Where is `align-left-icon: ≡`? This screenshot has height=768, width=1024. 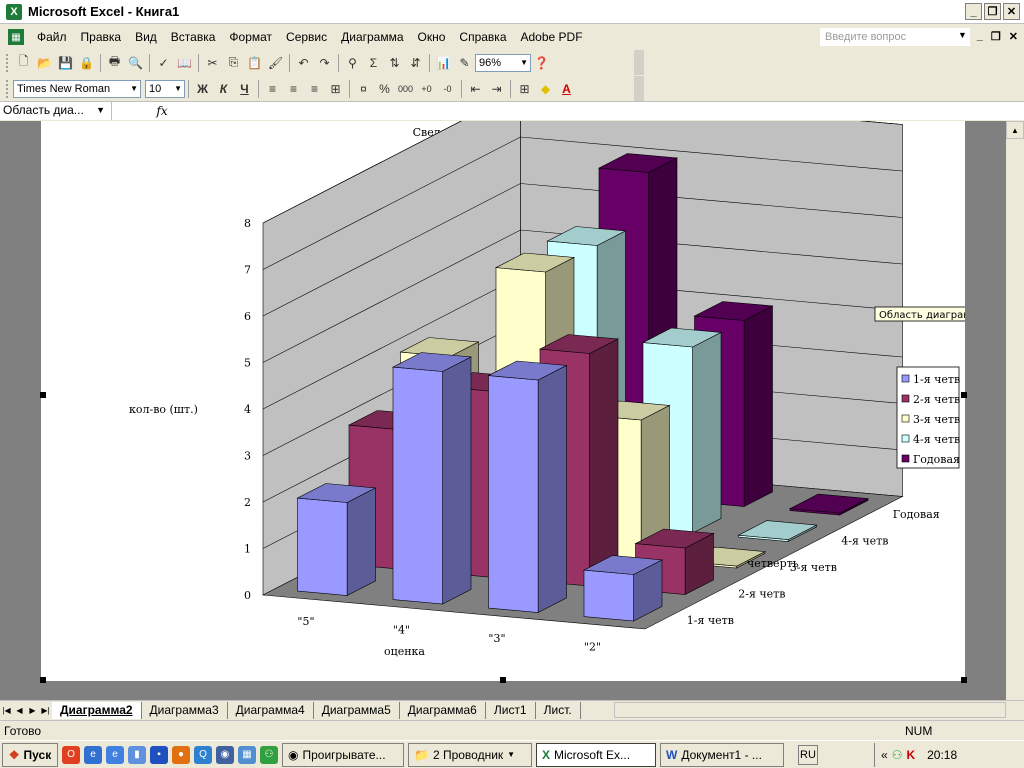 align-left-icon: ≡ is located at coordinates (272, 88).